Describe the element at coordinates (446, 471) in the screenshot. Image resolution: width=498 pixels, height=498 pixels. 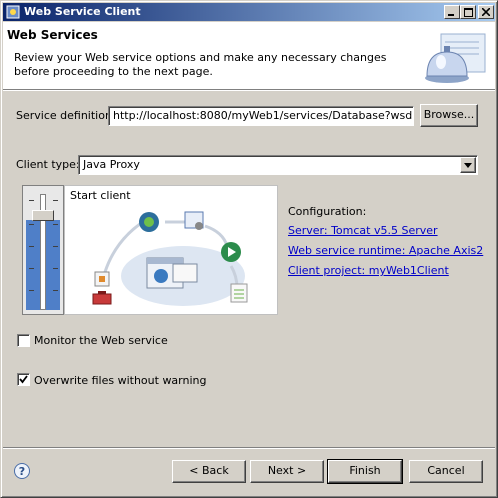
I see `cancel-button: Cancel` at that location.